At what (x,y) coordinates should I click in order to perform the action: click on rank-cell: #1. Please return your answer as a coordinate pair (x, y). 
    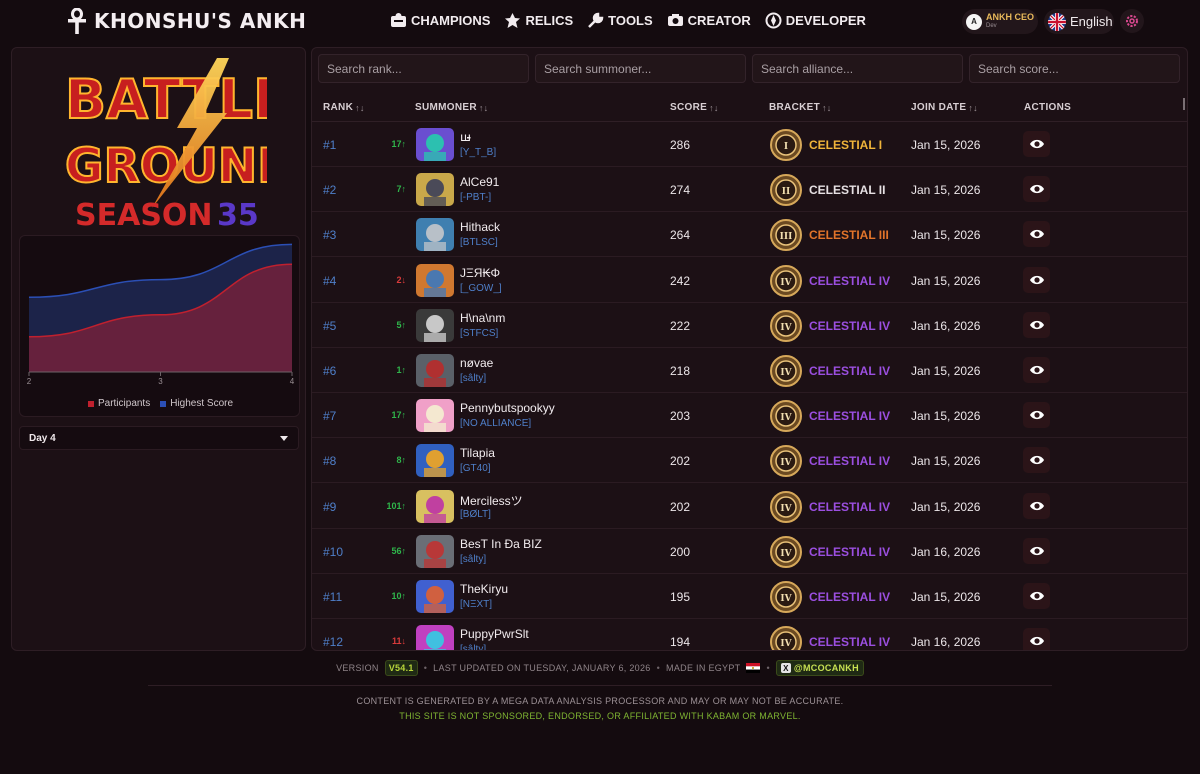
    Looking at the image, I should click on (329, 145).